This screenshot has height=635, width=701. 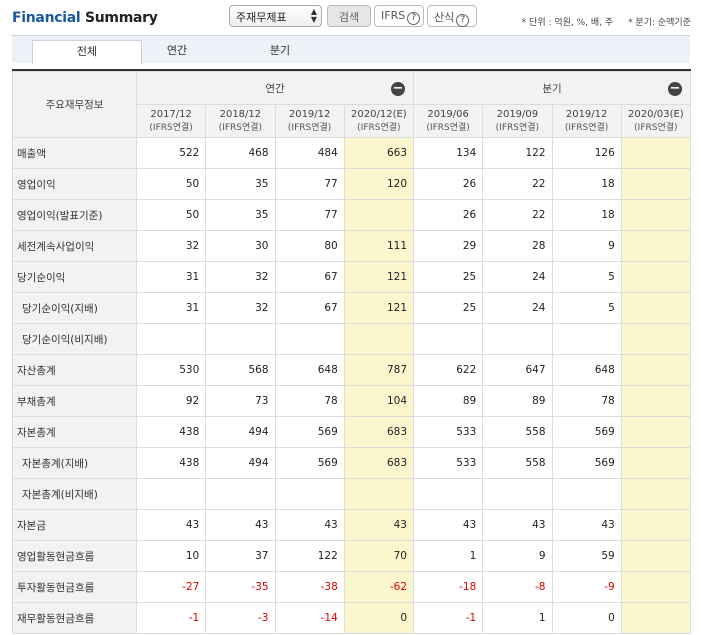 What do you see at coordinates (379, 246) in the screenshot?
I see `table-cell: 111` at bounding box center [379, 246].